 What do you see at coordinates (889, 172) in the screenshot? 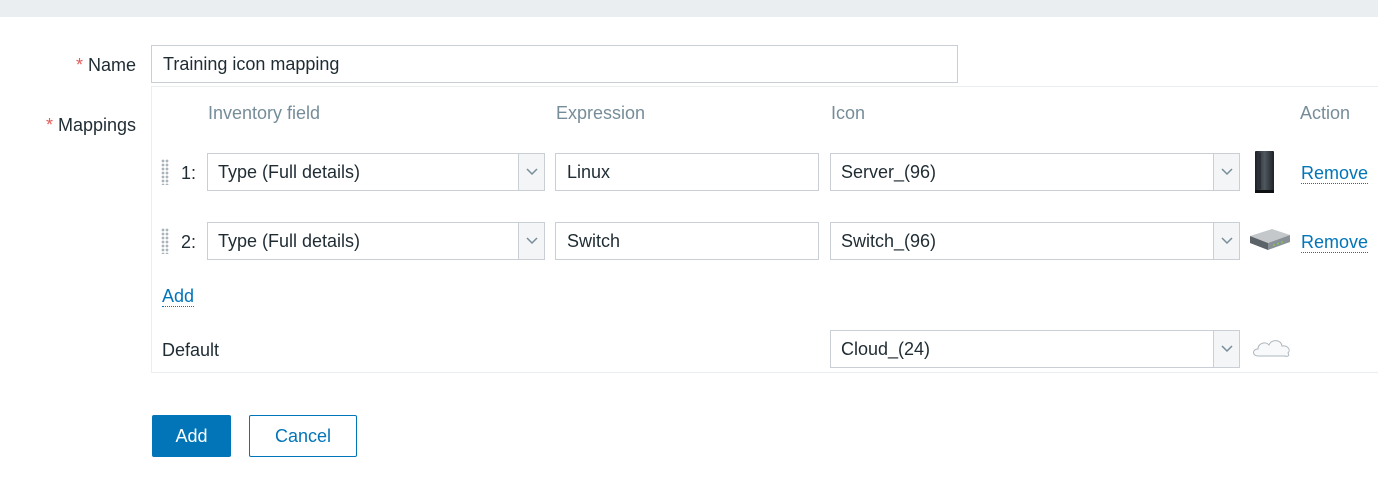
I see `select-value: Server_(96)` at bounding box center [889, 172].